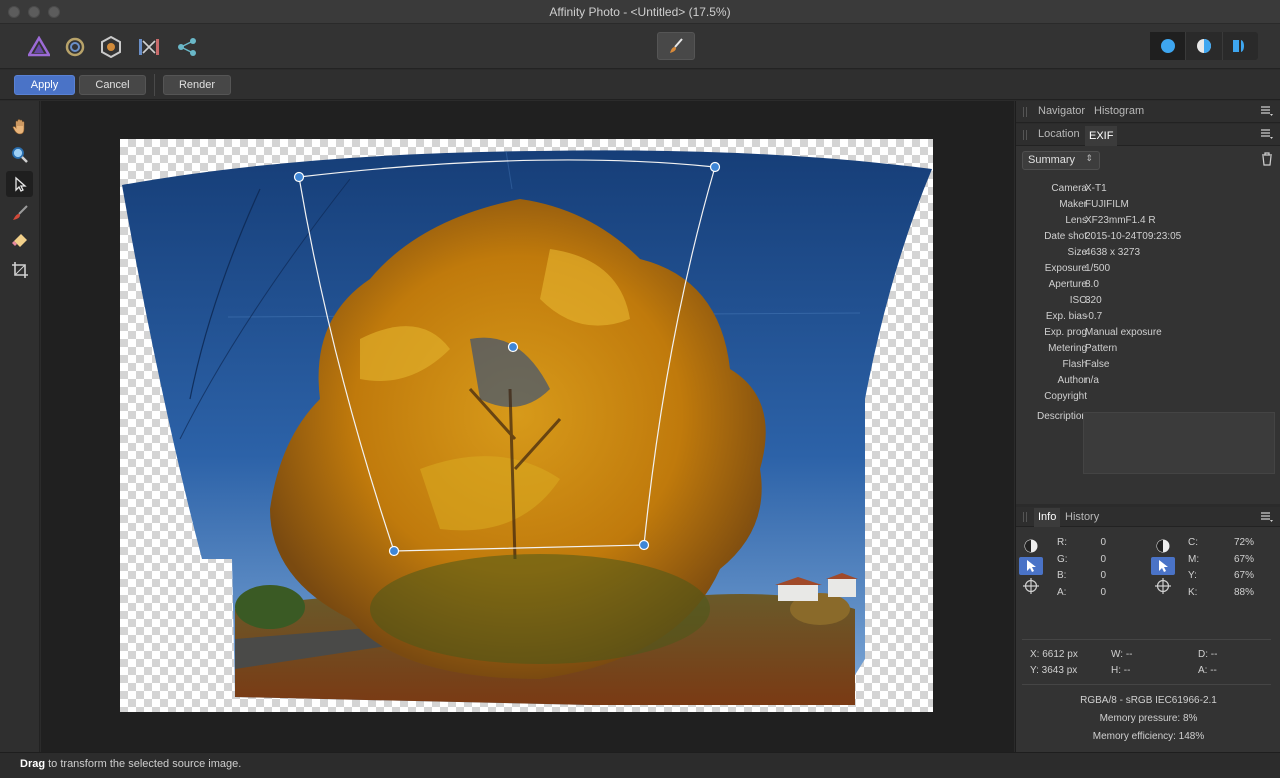 Image resolution: width=1280 pixels, height=778 pixels. I want to click on cursor-y: Y: 3643 px, so click(1054, 670).